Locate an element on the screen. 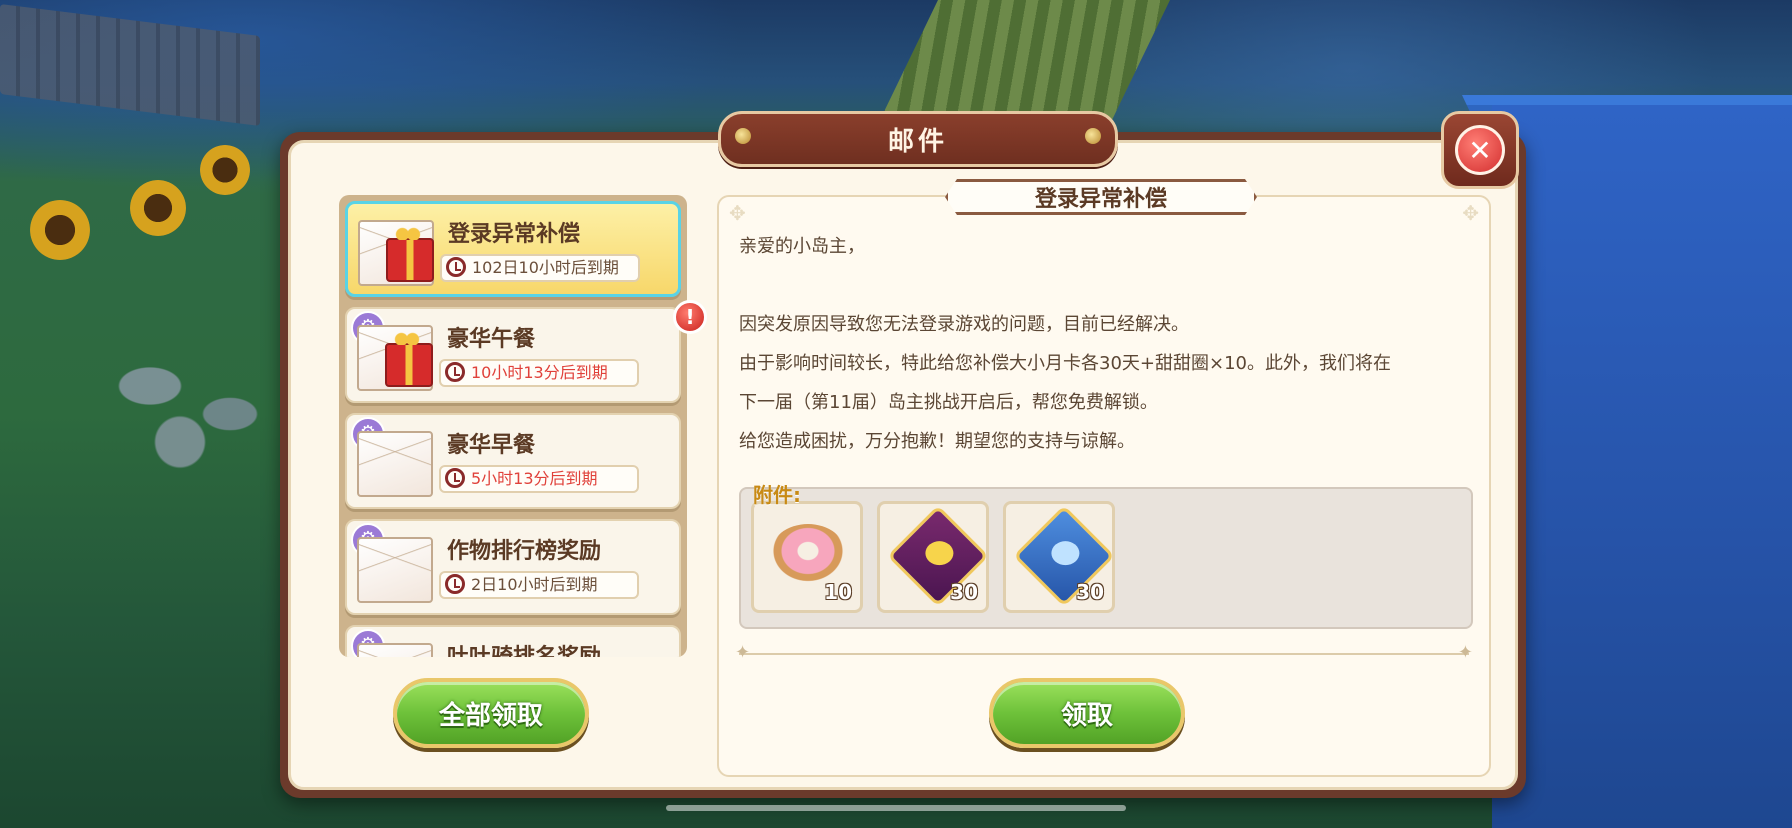 This screenshot has height=828, width=1792. attachments-box: 10 30 30 is located at coordinates (1106, 558).